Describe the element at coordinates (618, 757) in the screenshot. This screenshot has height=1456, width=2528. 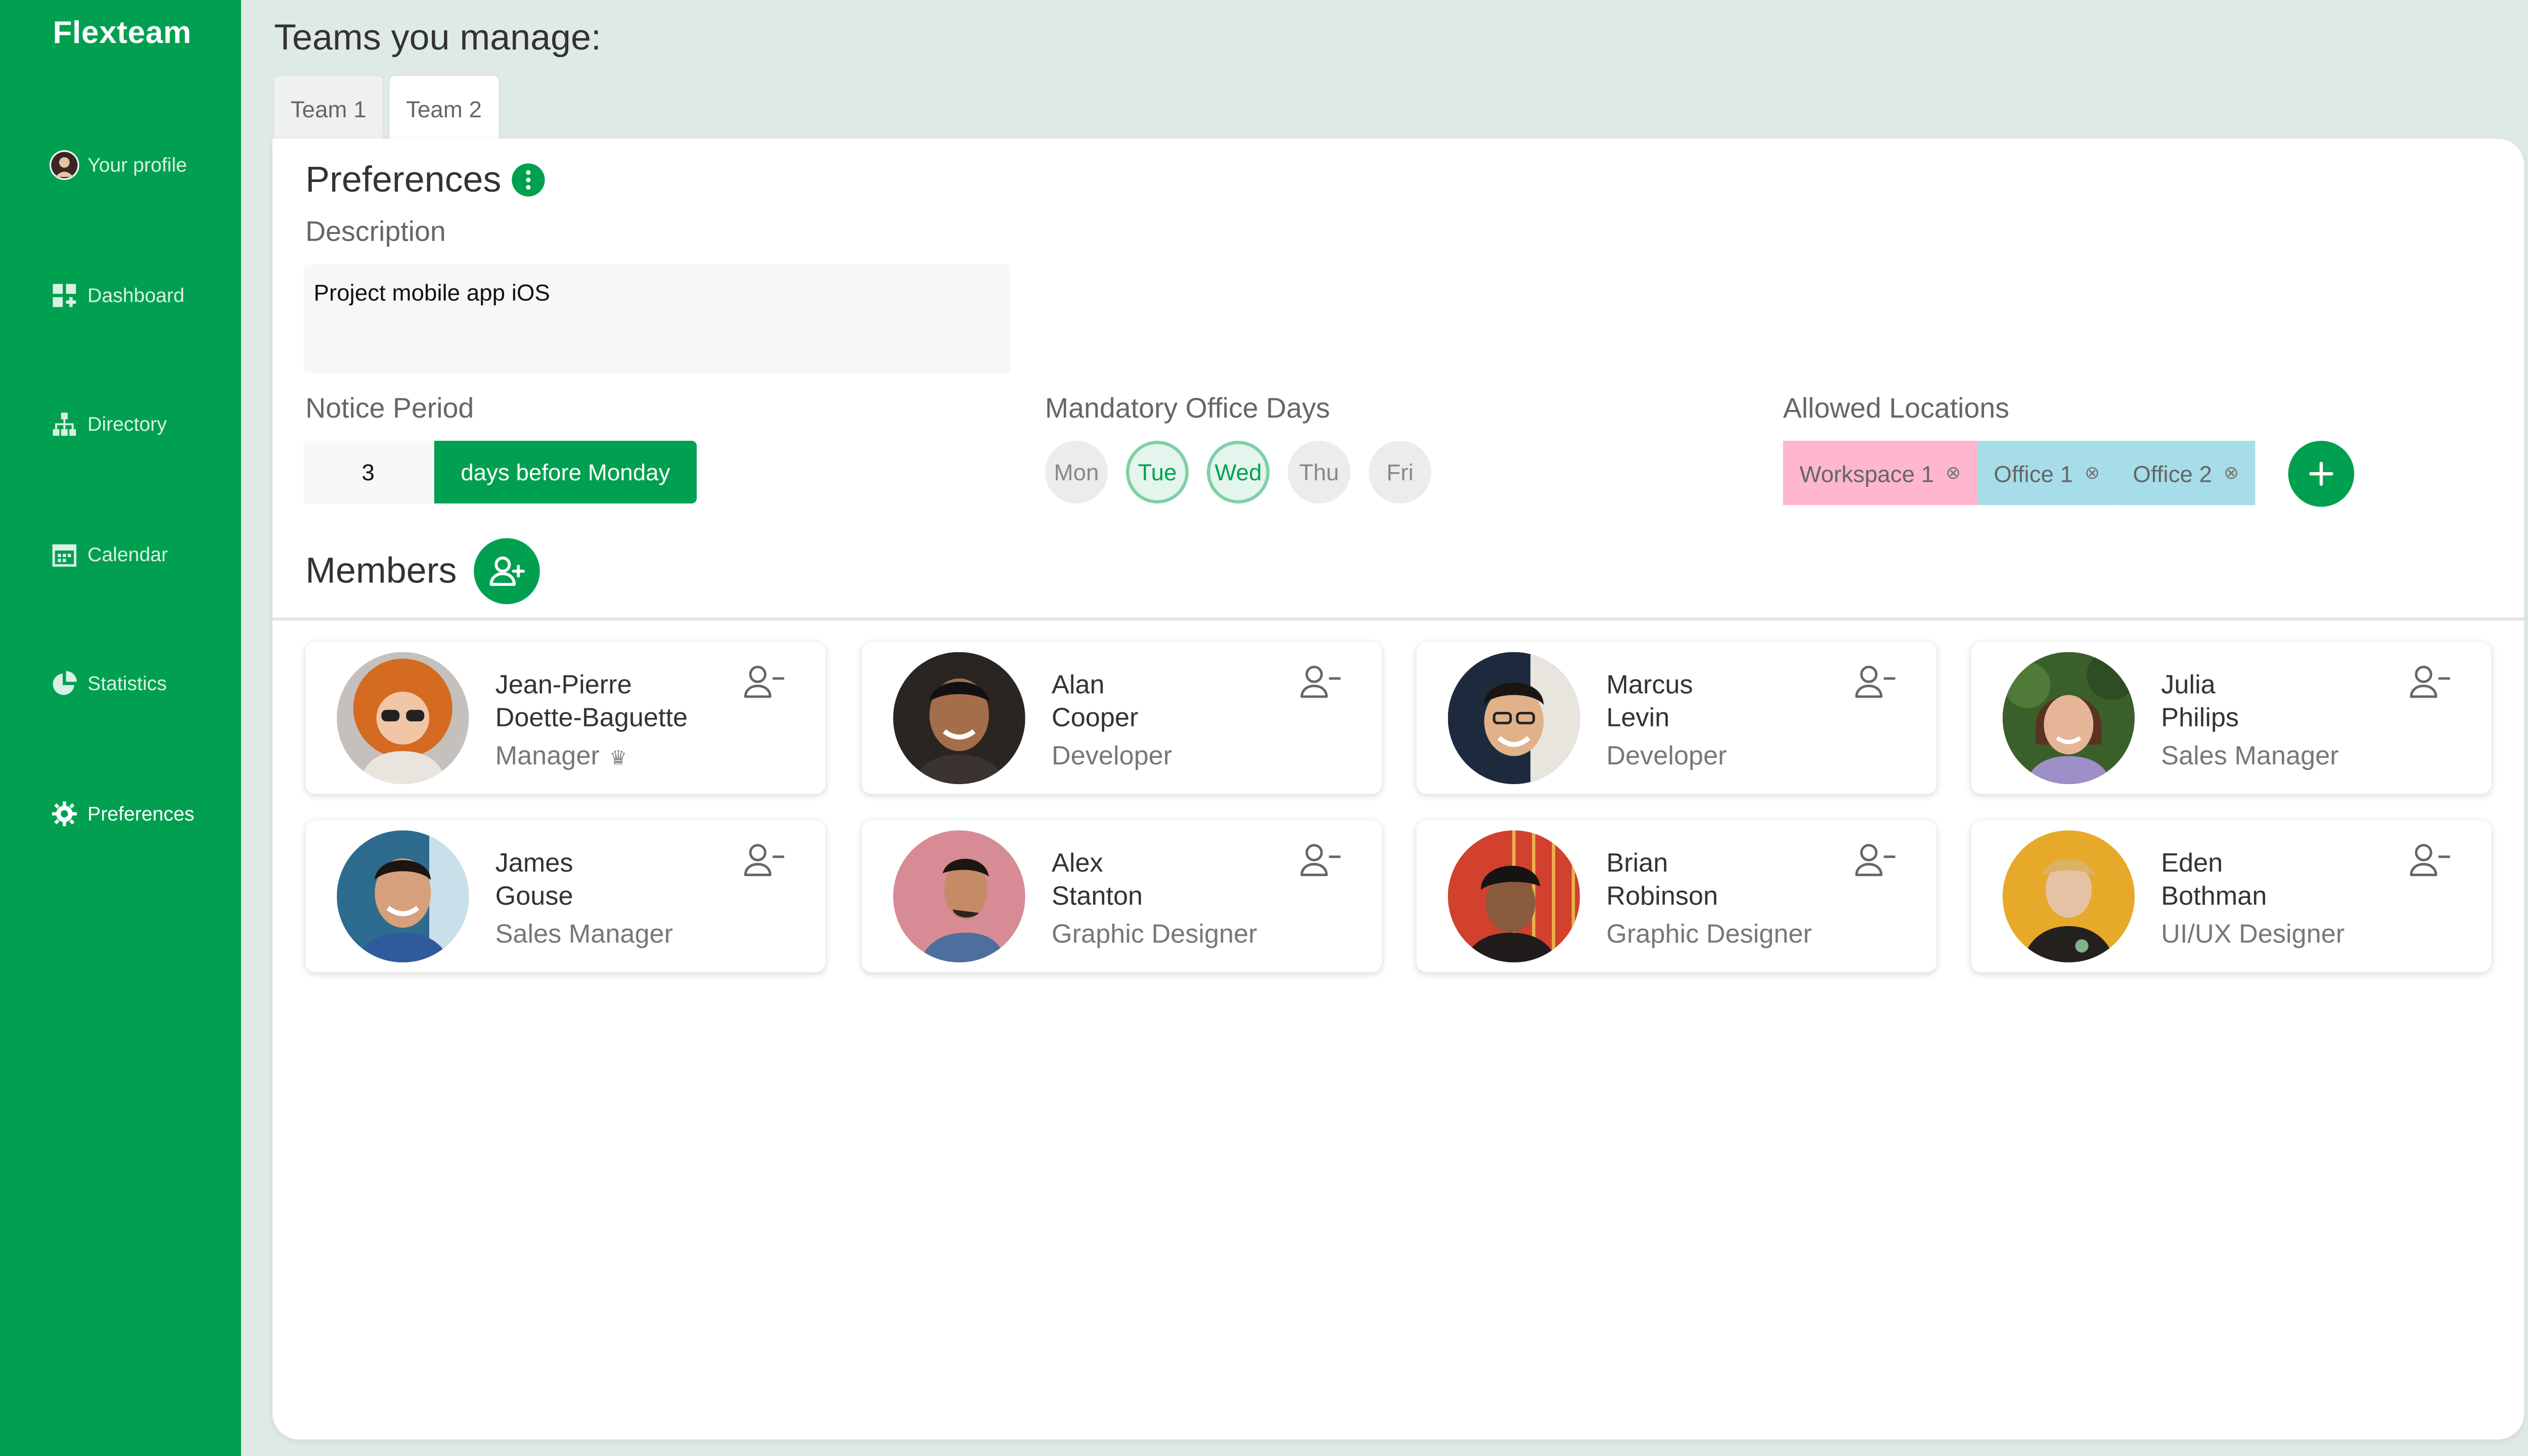
I see `crown-icon: ♛` at that location.